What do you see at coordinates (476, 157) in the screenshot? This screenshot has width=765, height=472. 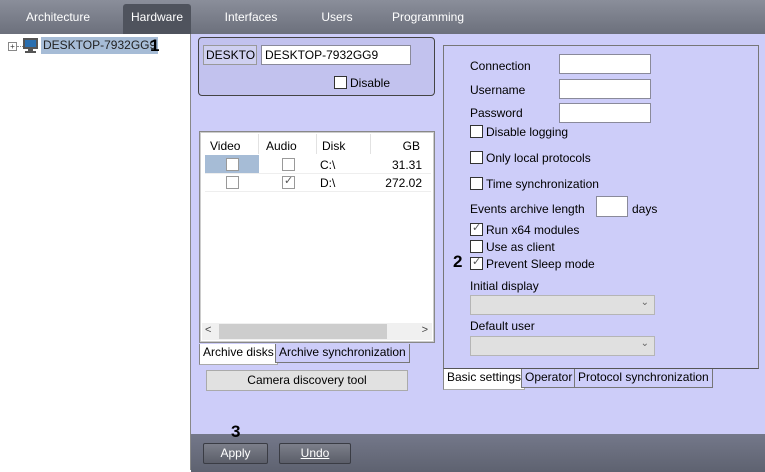 I see `only-local-protocols-checkbox` at bounding box center [476, 157].